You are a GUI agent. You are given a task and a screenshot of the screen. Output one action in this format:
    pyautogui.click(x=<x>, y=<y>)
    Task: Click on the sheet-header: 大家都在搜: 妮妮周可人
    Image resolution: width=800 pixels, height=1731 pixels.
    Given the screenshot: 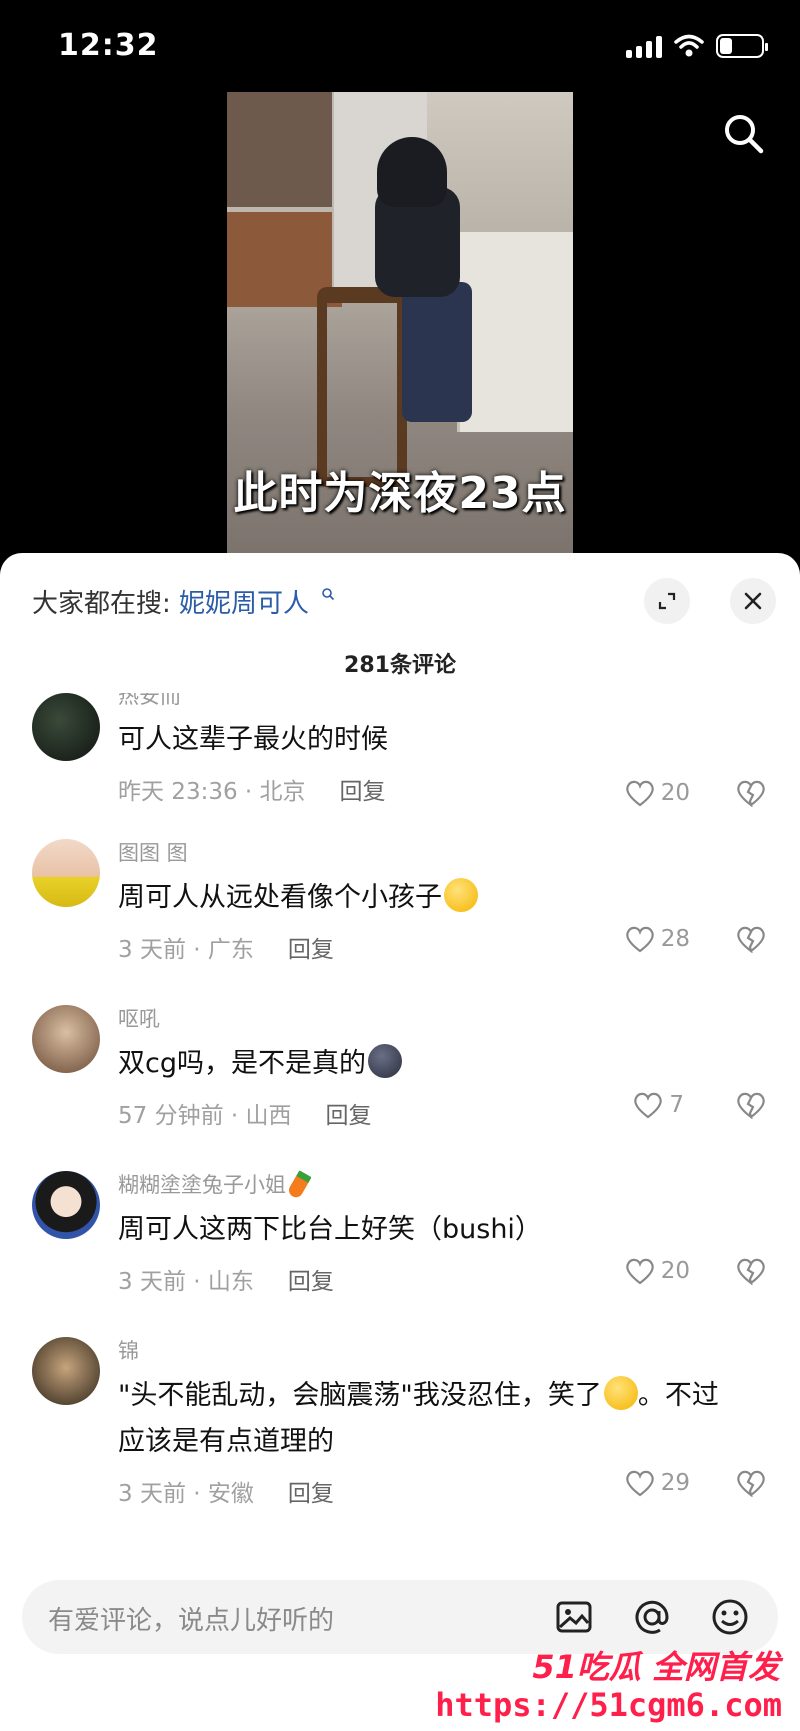 What is the action you would take?
    pyautogui.click(x=400, y=593)
    